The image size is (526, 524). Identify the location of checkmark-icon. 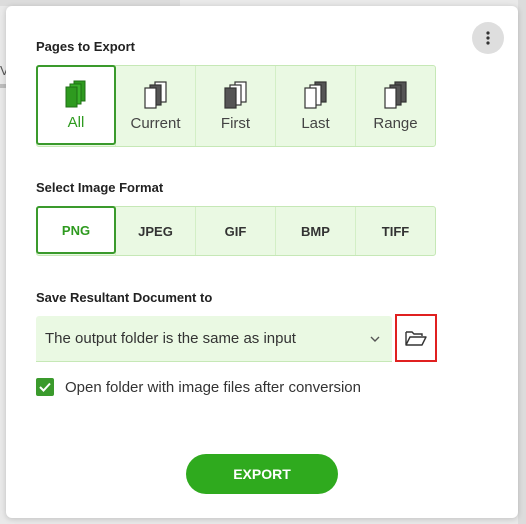
(45, 387).